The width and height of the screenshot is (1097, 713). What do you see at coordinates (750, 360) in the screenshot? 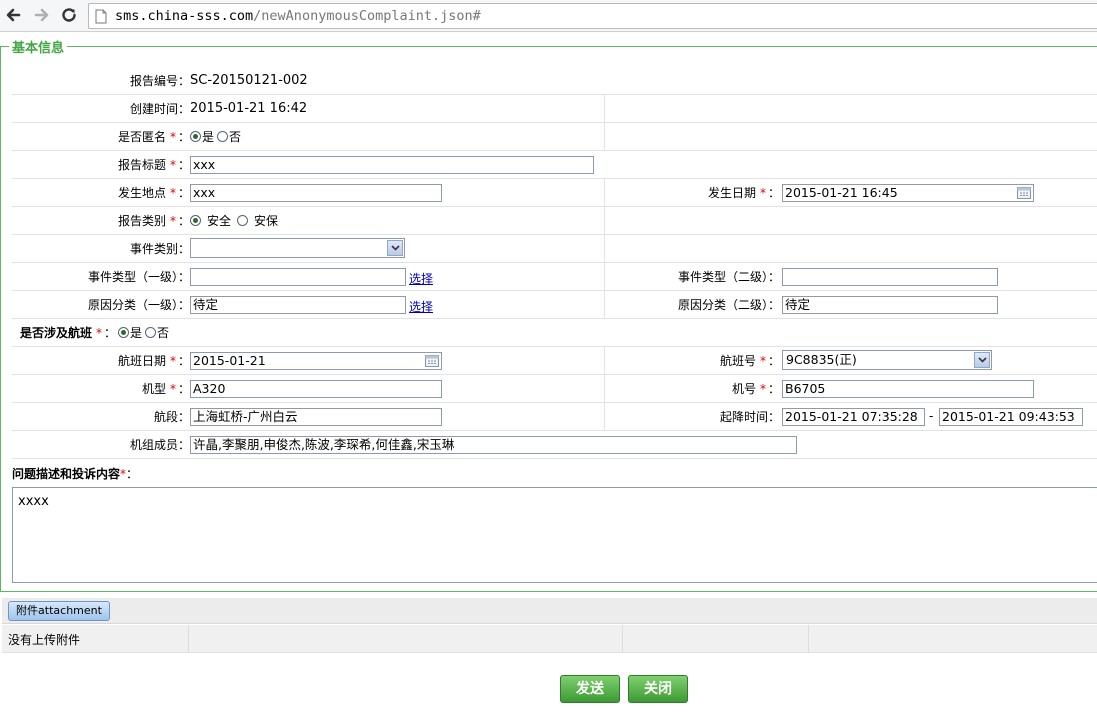
I see `flight-no-label: 航班号 *：` at bounding box center [750, 360].